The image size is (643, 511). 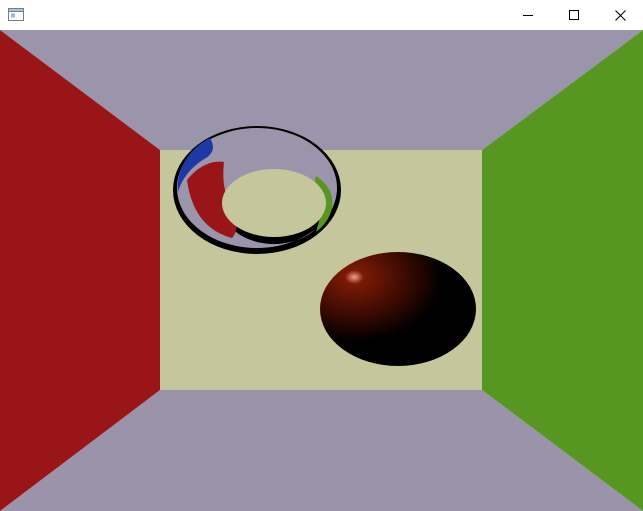 I want to click on maximize-icon, so click(x=574, y=15).